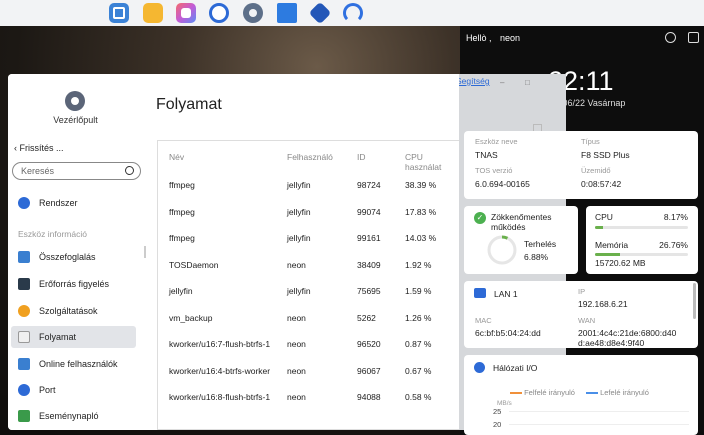 This screenshot has height=435, width=704. I want to click on table-row: ffmpeg jellyfin 99161 14.03 %, so click(308, 238).